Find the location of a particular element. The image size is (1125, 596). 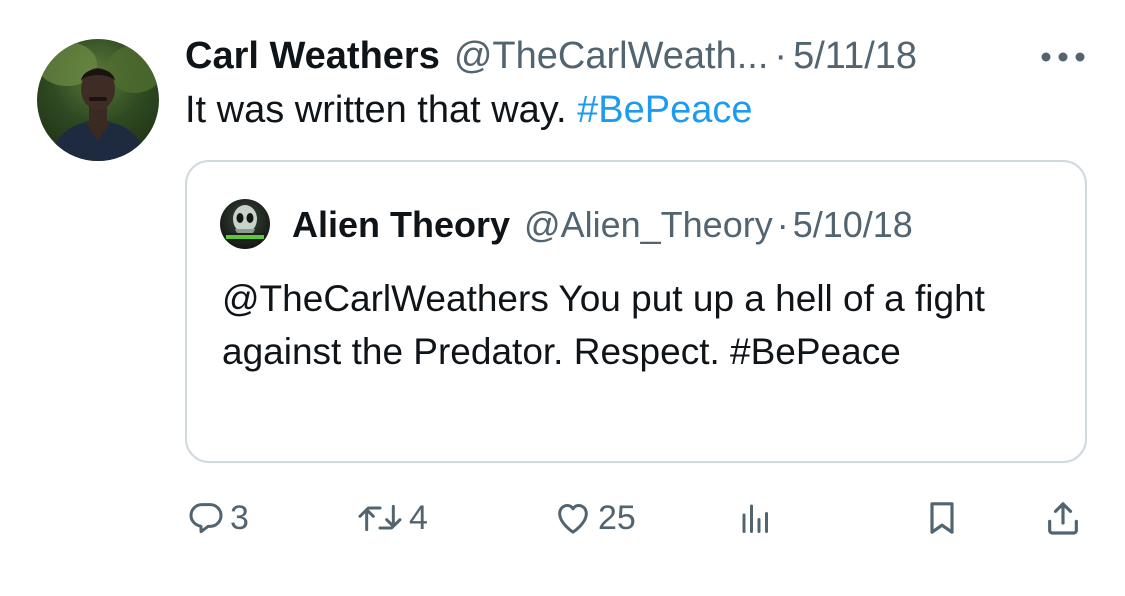

author-avatar is located at coordinates (98, 100).